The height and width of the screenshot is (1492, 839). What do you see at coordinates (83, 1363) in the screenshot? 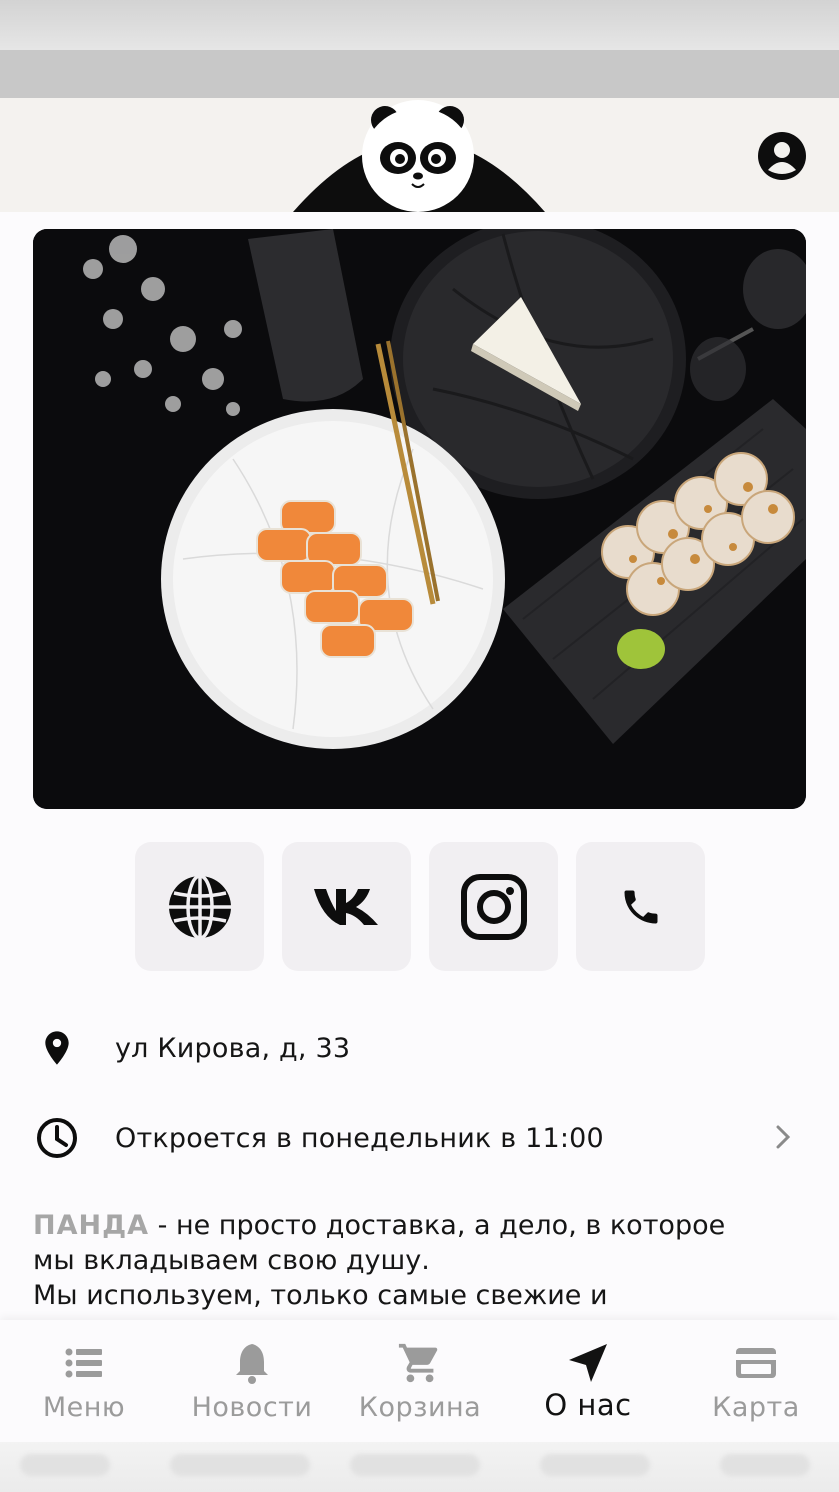
I see `list-icon` at bounding box center [83, 1363].